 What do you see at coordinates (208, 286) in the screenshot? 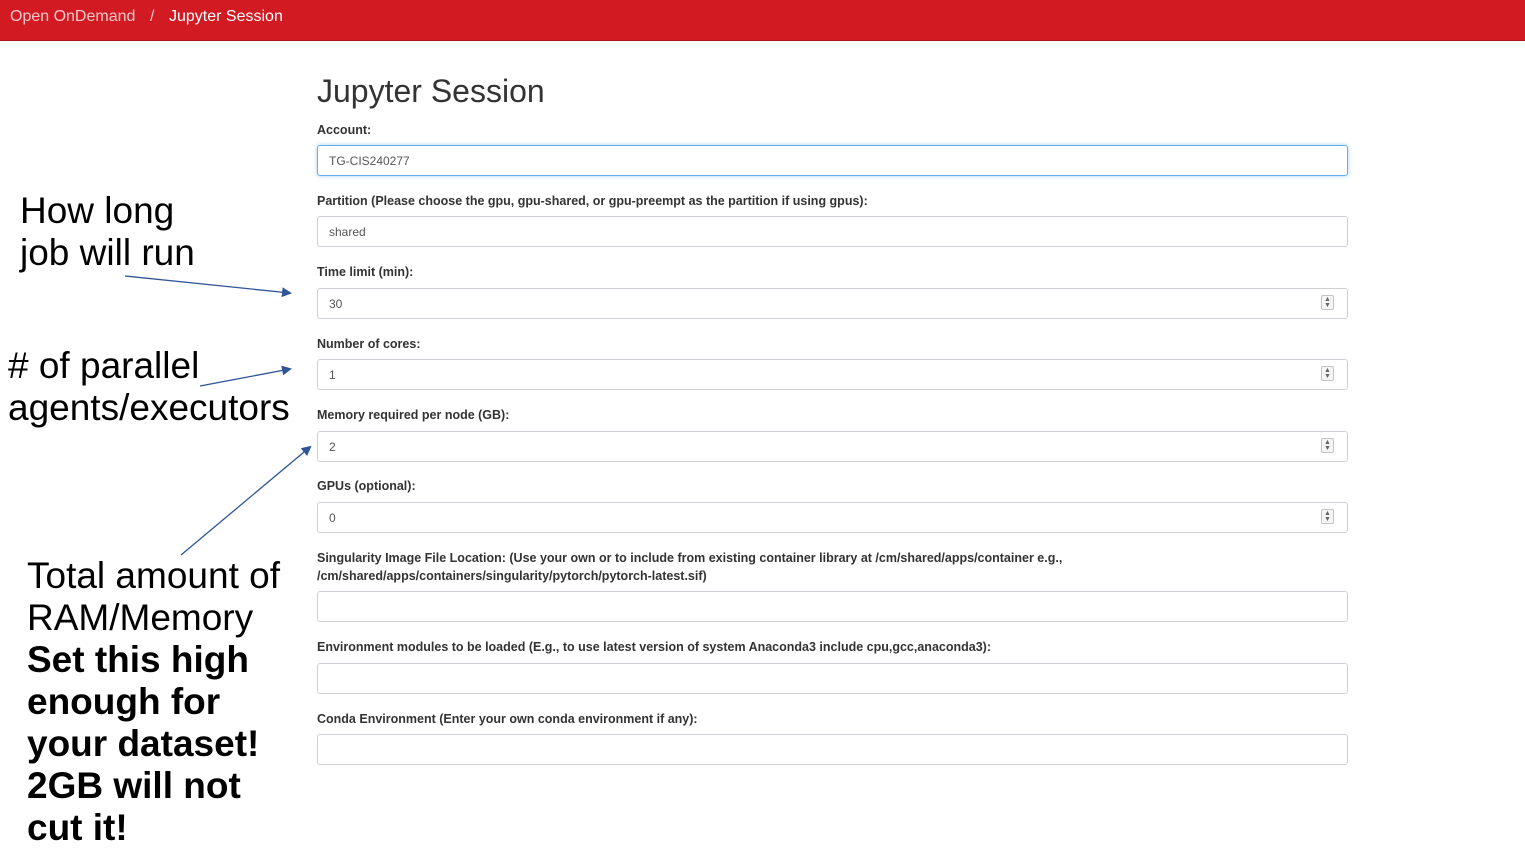
I see `time-arrow-icon` at bounding box center [208, 286].